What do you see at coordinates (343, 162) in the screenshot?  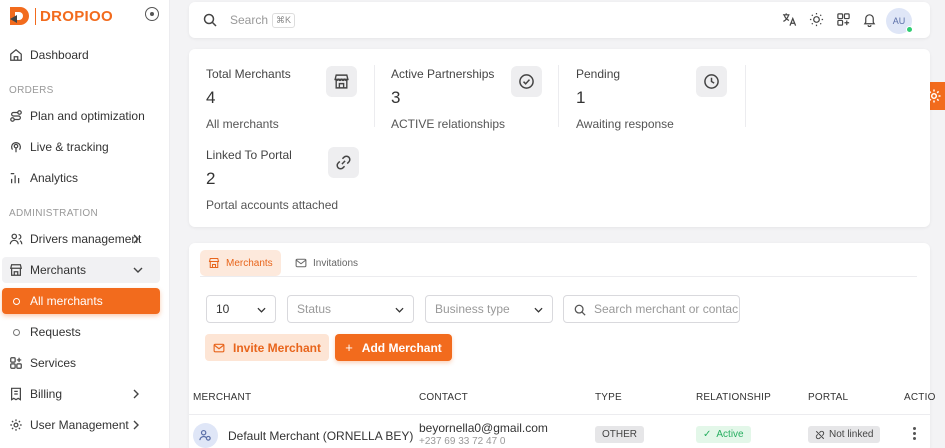 I see `link-icon` at bounding box center [343, 162].